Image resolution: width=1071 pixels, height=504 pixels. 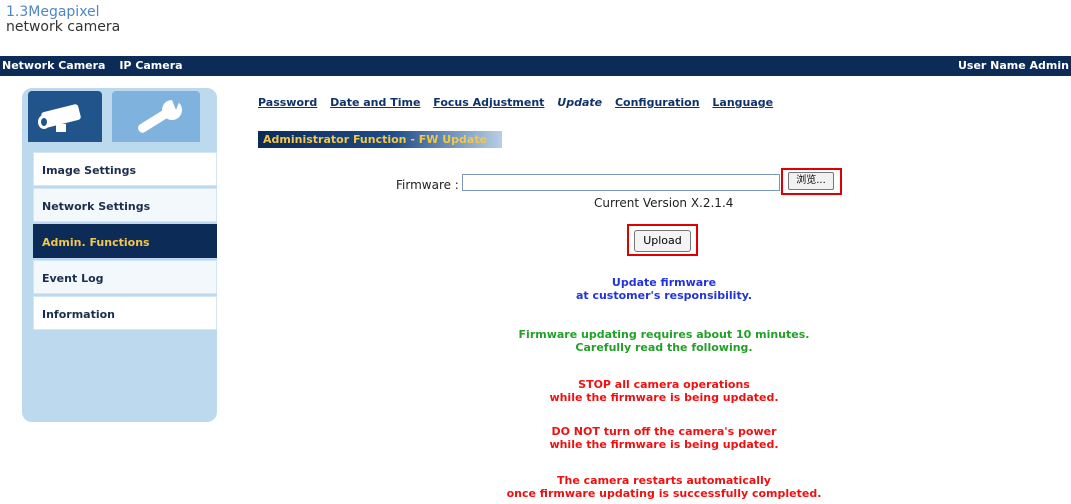 What do you see at coordinates (125, 169) in the screenshot?
I see `sidebar-item-image-settings: Image Settings` at bounding box center [125, 169].